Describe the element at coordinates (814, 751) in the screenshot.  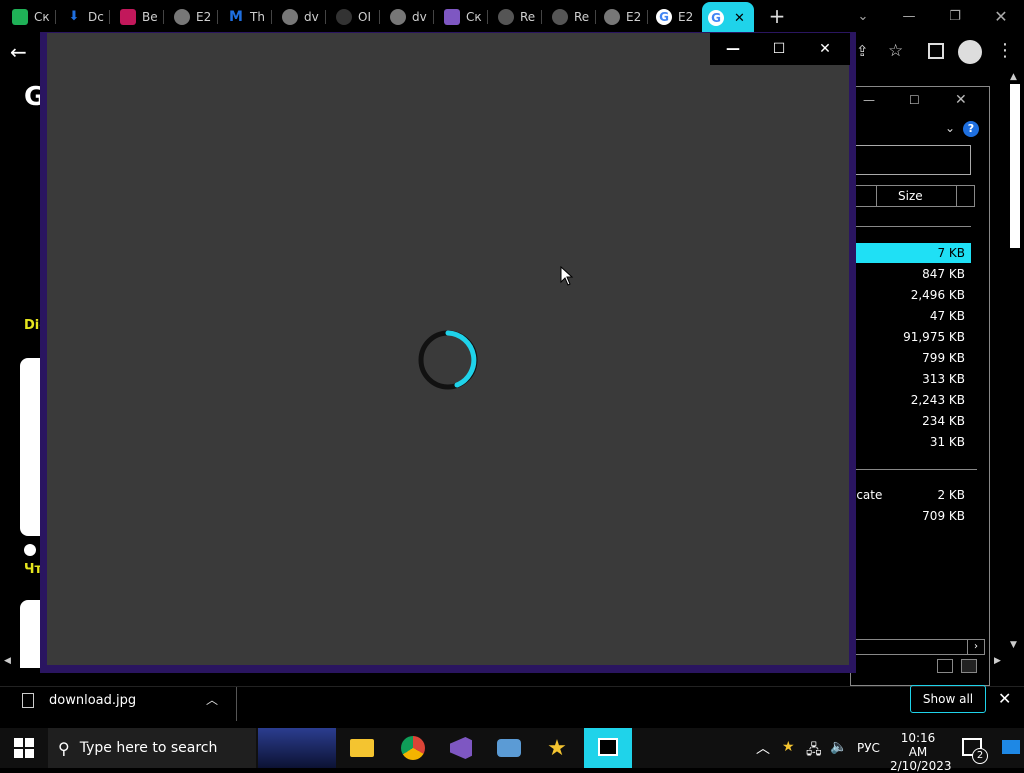
I see `network-icon: 🖧` at that location.